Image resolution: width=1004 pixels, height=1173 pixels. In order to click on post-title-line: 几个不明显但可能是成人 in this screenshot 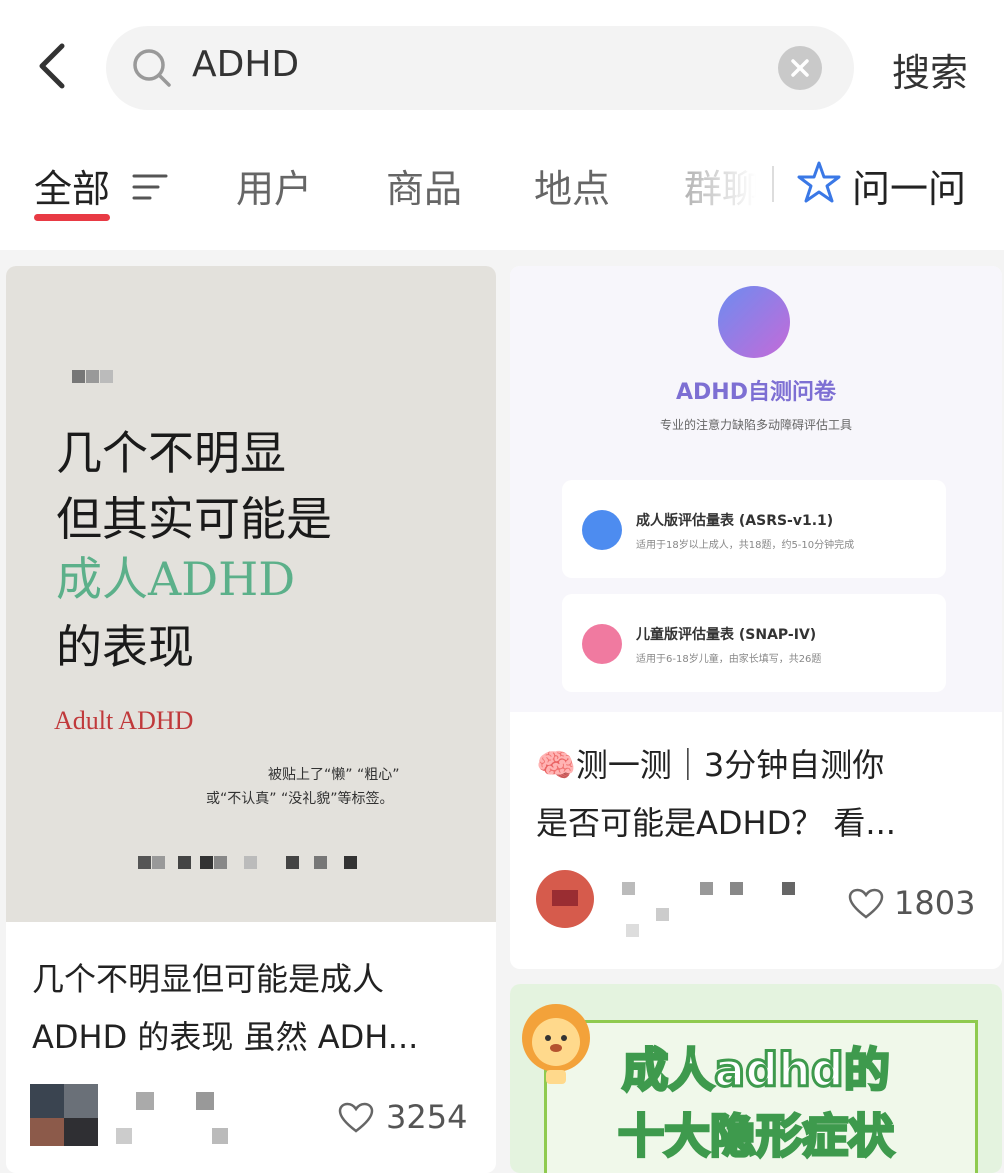, I will do `click(208, 979)`.